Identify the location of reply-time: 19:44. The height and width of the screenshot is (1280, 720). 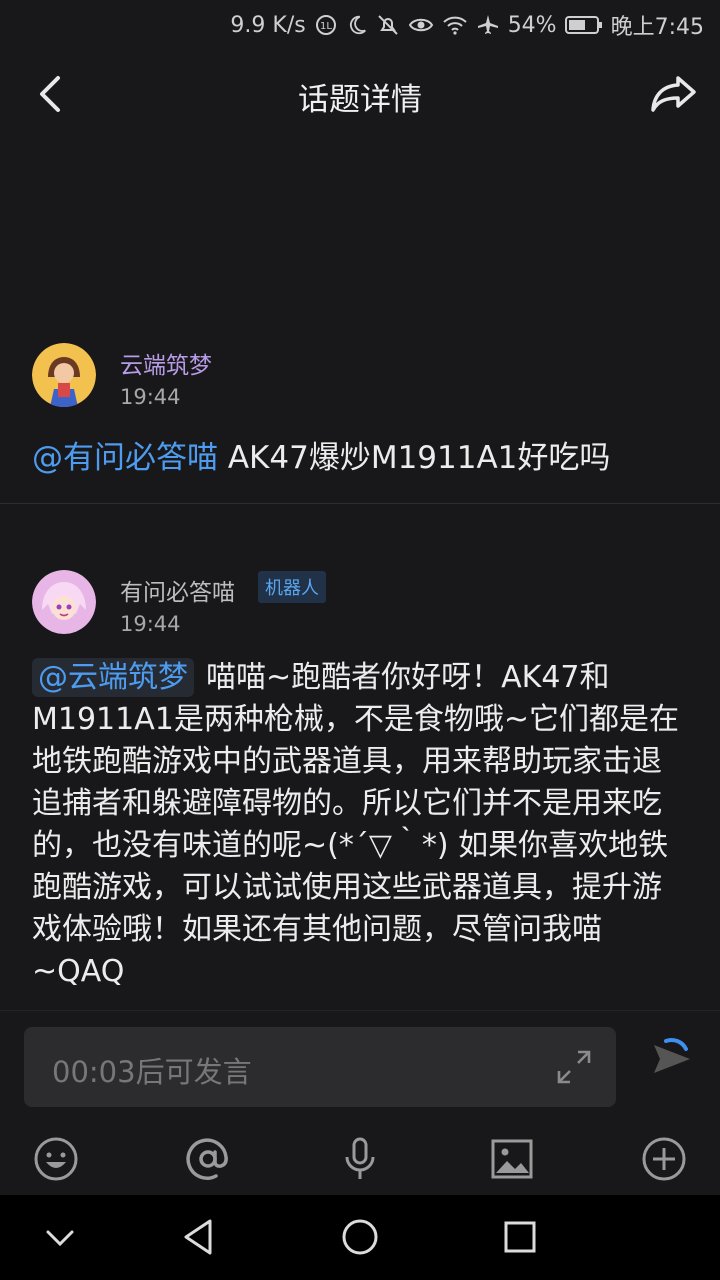
(150, 624).